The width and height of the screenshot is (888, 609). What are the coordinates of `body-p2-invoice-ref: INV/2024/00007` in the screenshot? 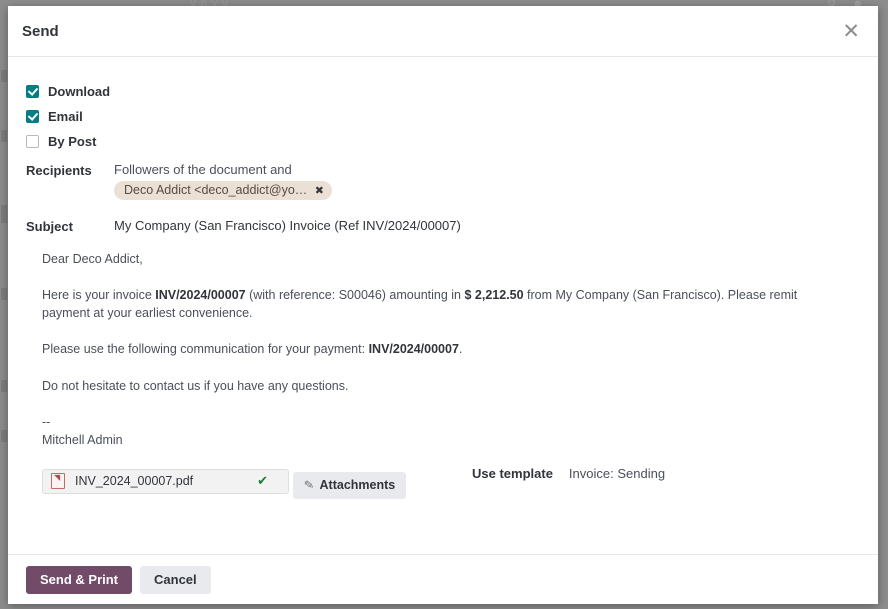 It's located at (413, 349).